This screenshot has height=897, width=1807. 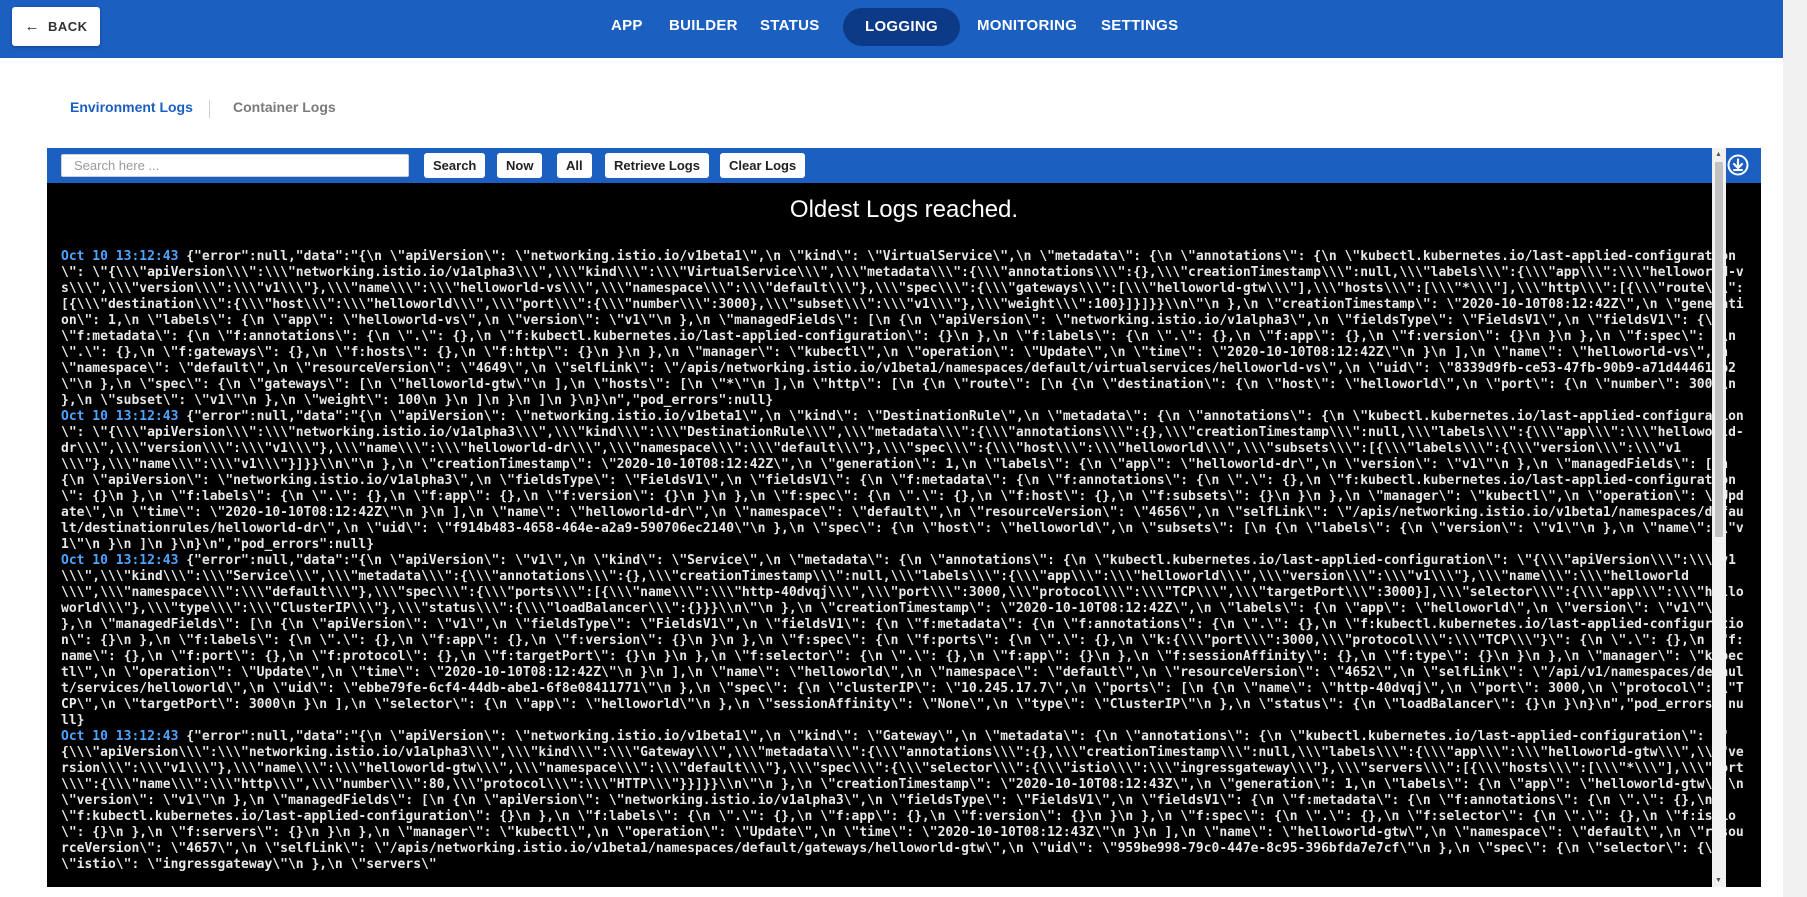 What do you see at coordinates (1719, 349) in the screenshot?
I see `log-scrollbar-thumb` at bounding box center [1719, 349].